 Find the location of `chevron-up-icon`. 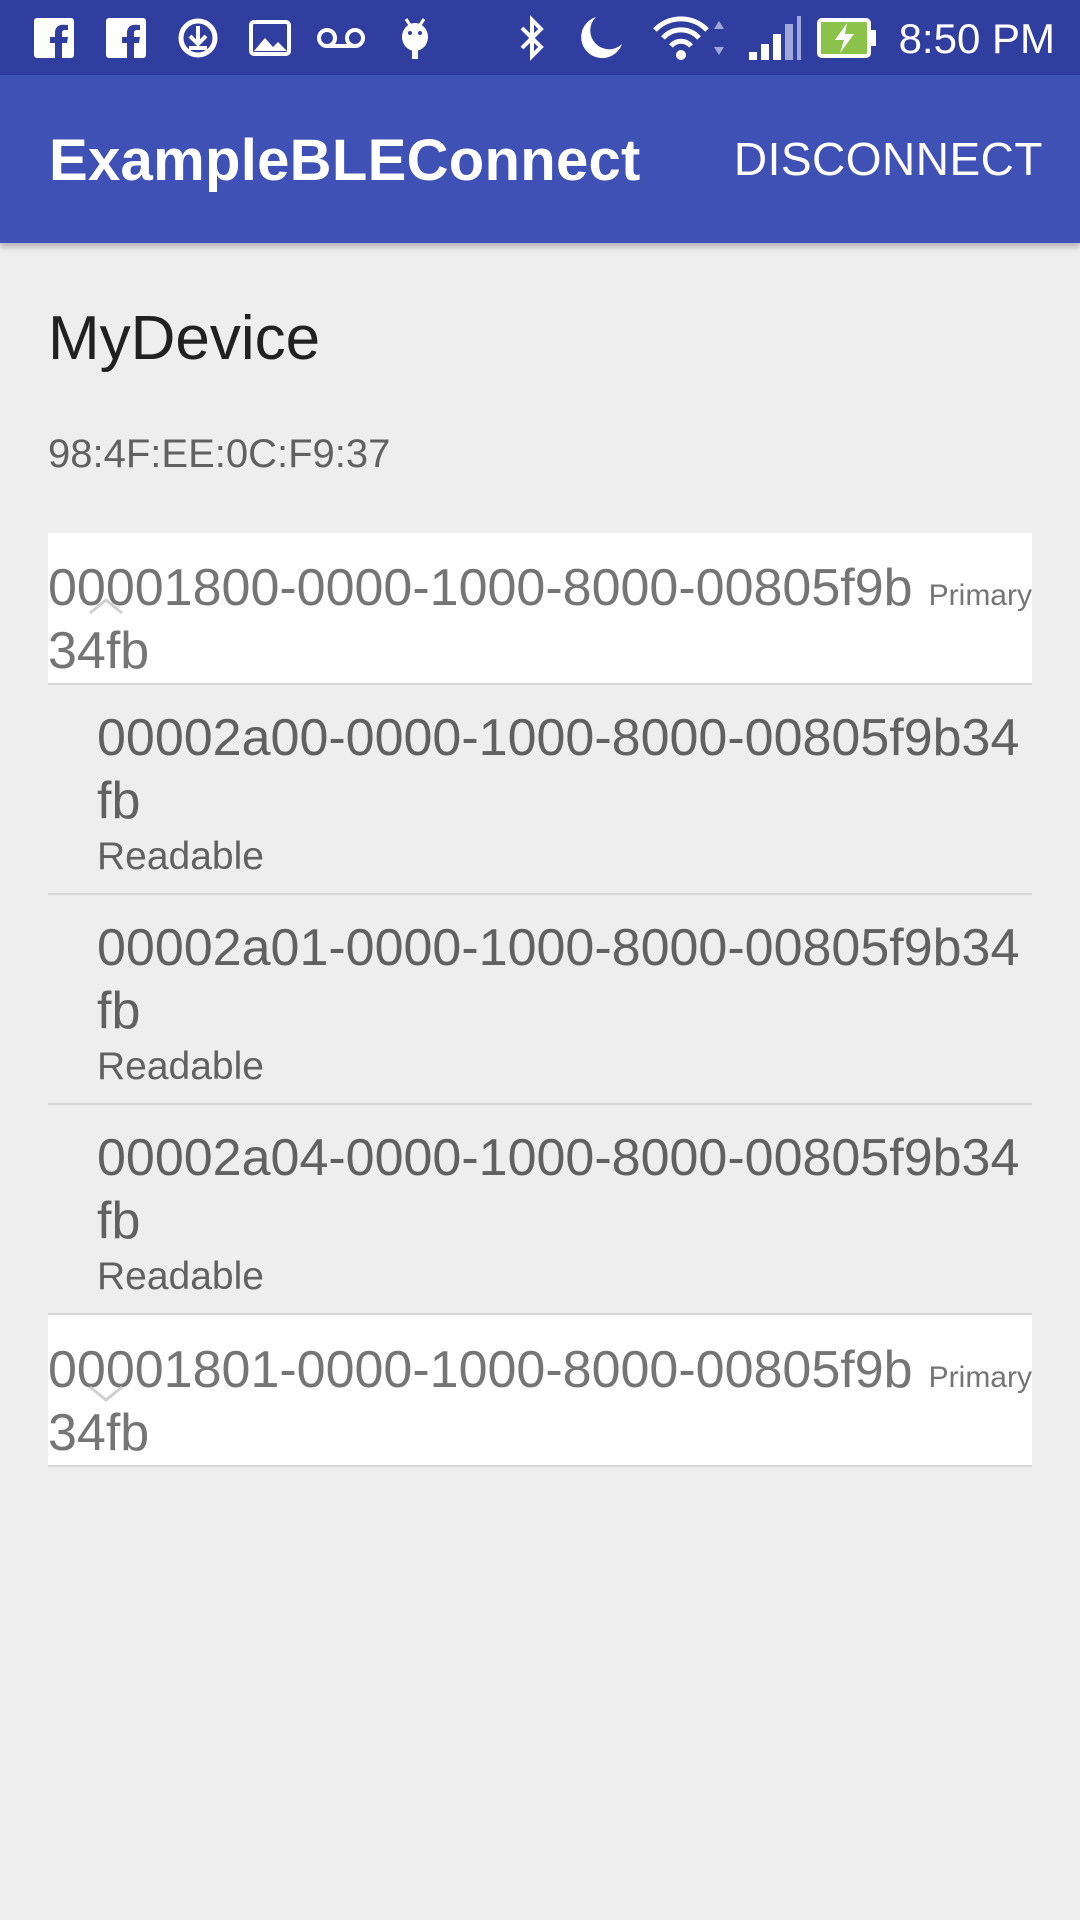

chevron-up-icon is located at coordinates (106, 606).